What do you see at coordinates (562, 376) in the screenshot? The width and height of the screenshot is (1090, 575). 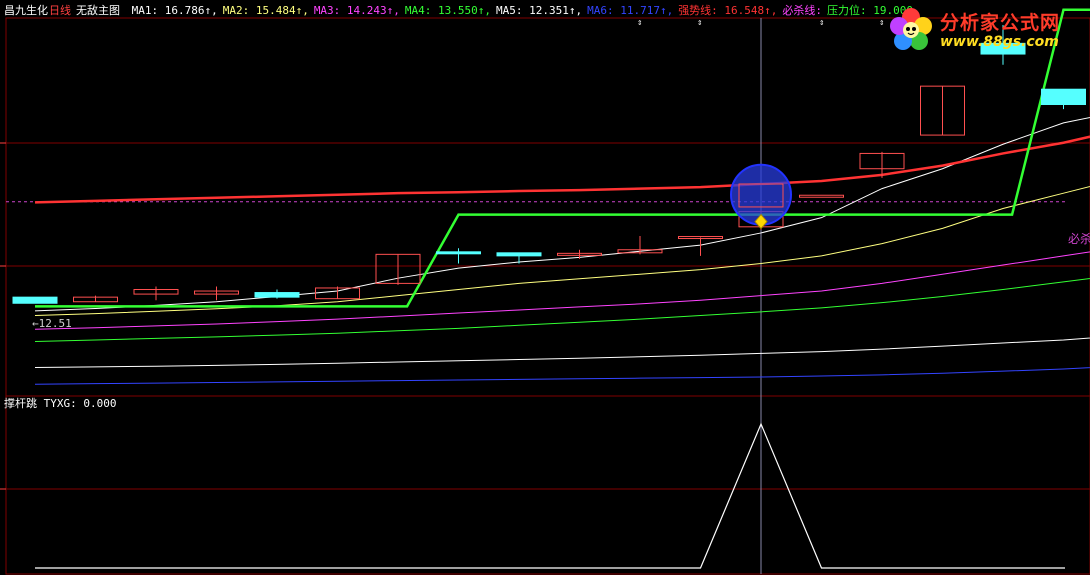 I see `ma-line-MA6` at bounding box center [562, 376].